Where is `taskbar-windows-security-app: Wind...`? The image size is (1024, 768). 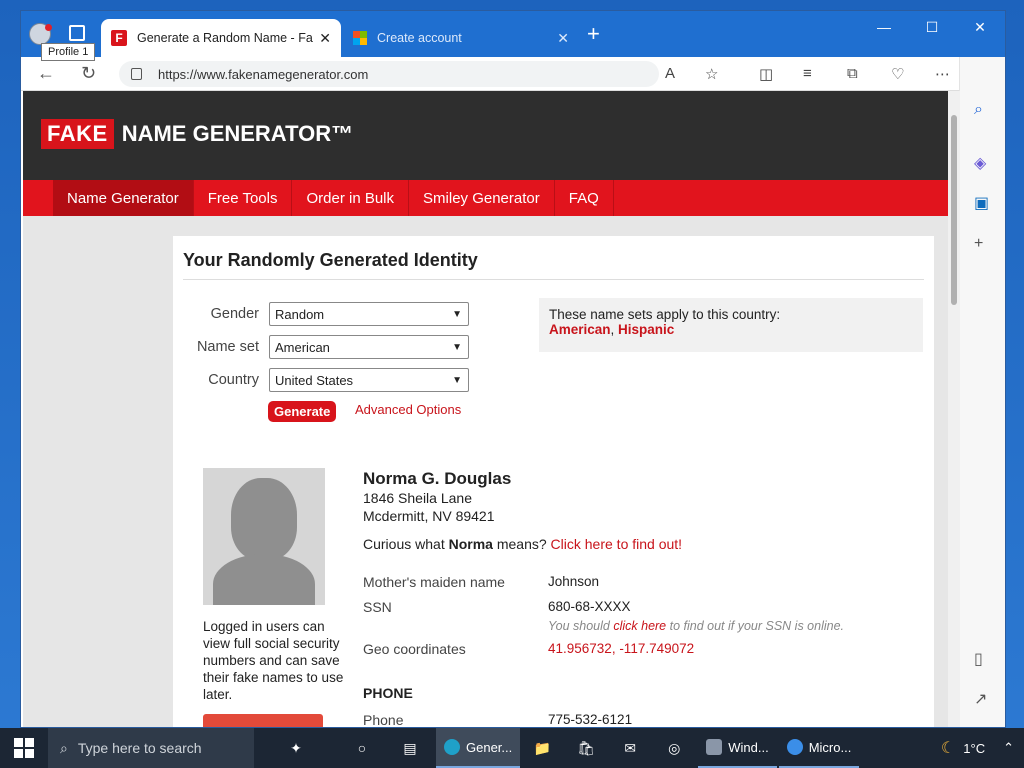
taskbar-windows-security-app: Wind... is located at coordinates (737, 748).